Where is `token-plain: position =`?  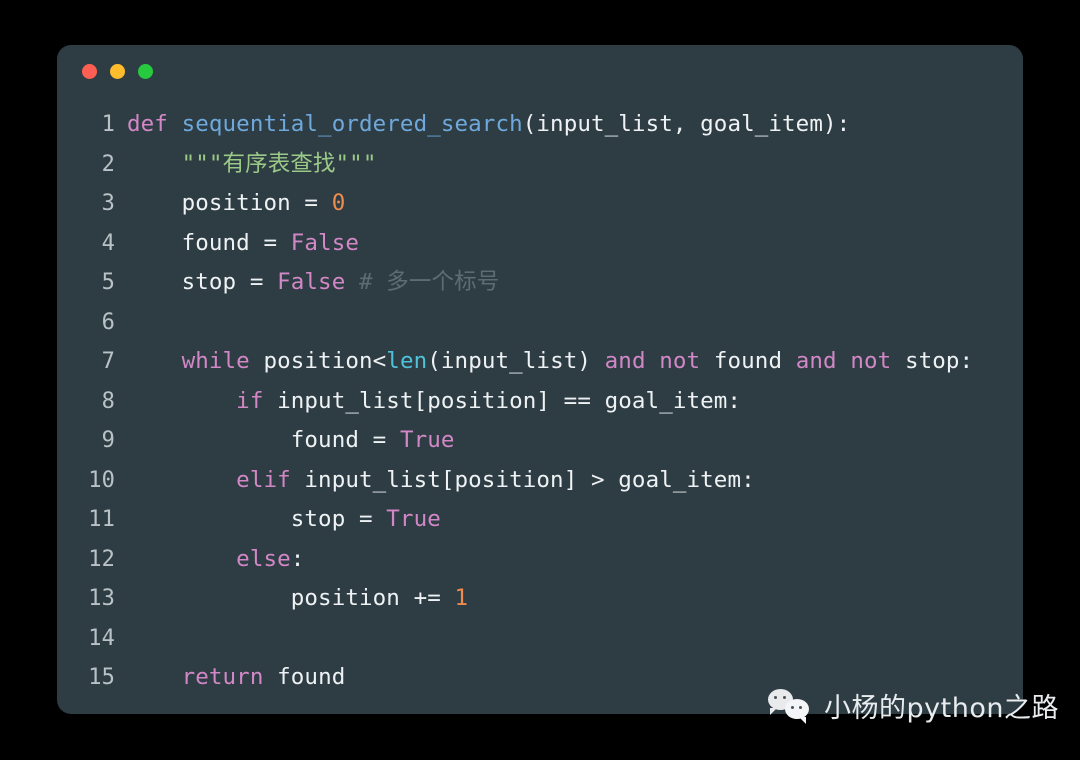
token-plain: position = is located at coordinates (229, 203).